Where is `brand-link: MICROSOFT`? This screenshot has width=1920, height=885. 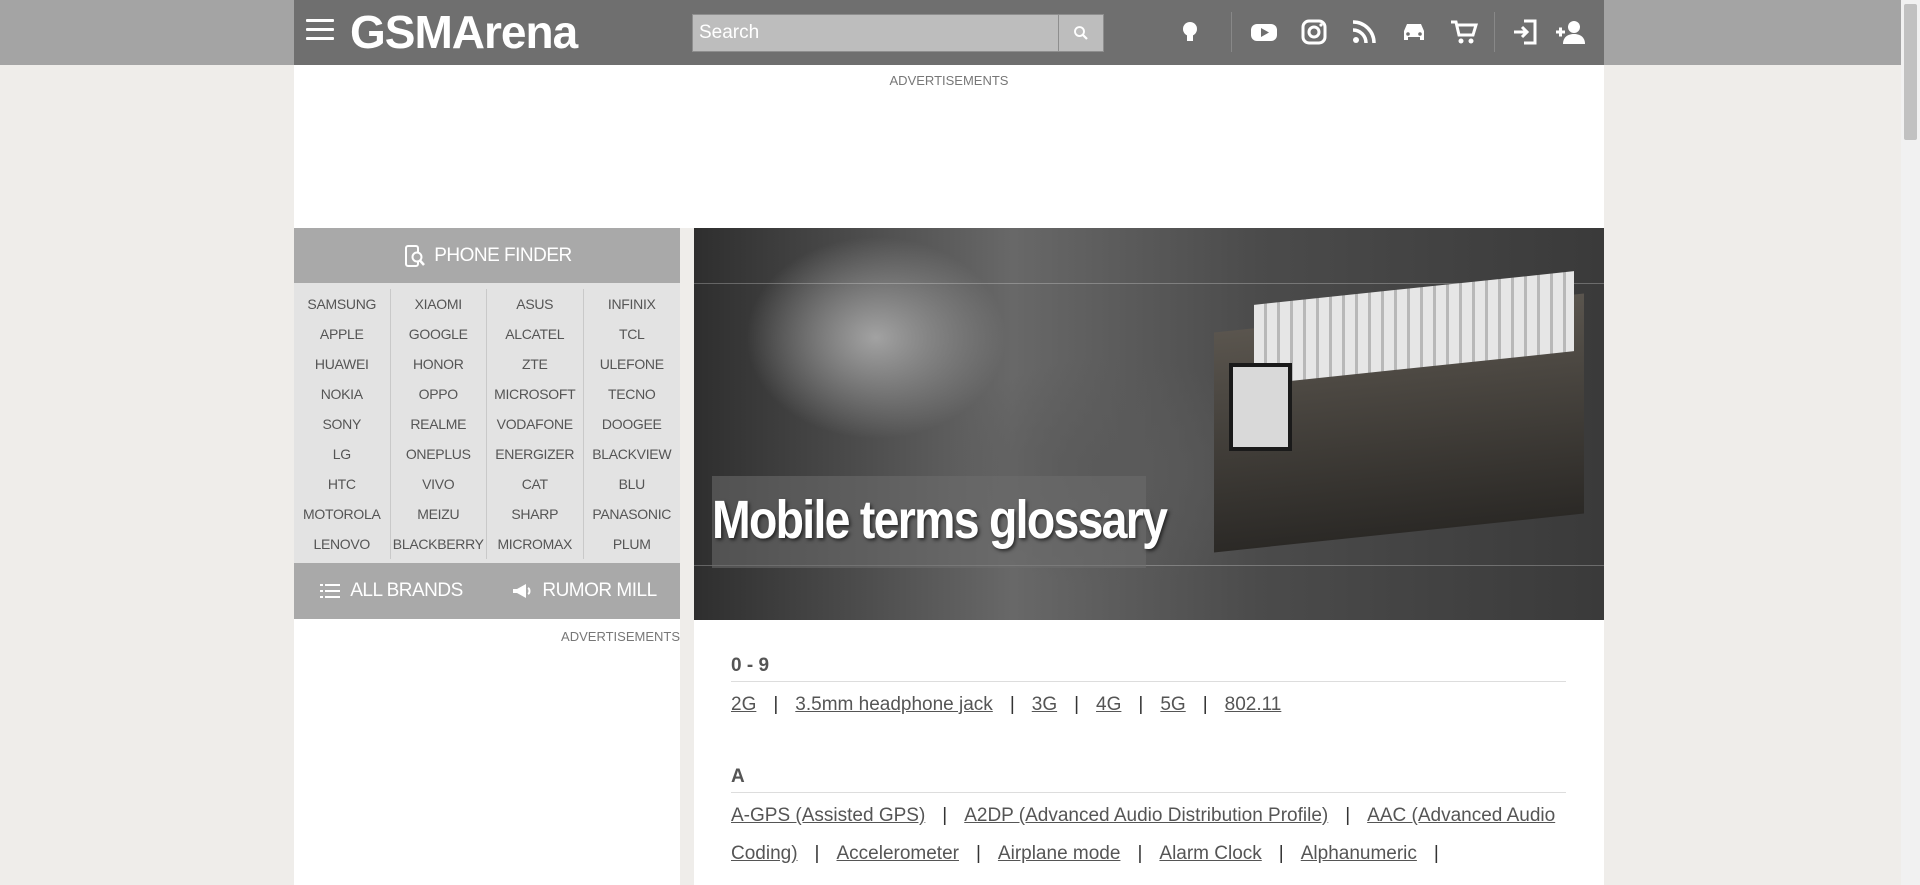
brand-link: MICROSOFT is located at coordinates (535, 394).